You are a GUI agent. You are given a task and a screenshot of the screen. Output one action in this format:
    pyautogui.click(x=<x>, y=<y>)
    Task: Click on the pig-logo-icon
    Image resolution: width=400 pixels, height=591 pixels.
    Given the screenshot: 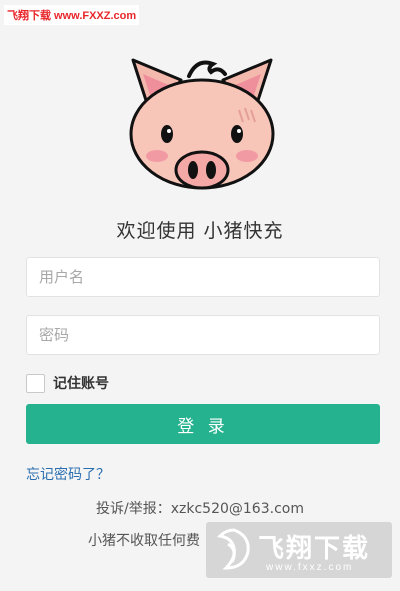 What is the action you would take?
    pyautogui.click(x=202, y=124)
    